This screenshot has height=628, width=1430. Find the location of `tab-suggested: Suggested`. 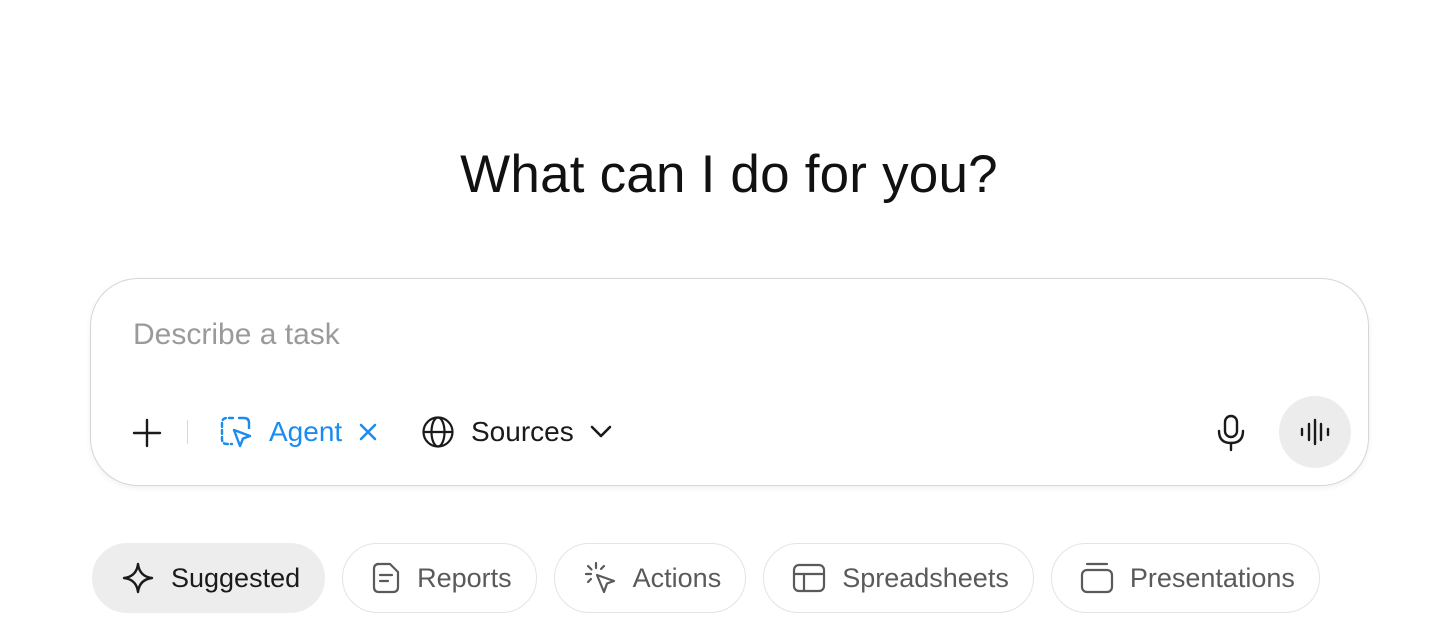

tab-suggested: Suggested is located at coordinates (209, 578).